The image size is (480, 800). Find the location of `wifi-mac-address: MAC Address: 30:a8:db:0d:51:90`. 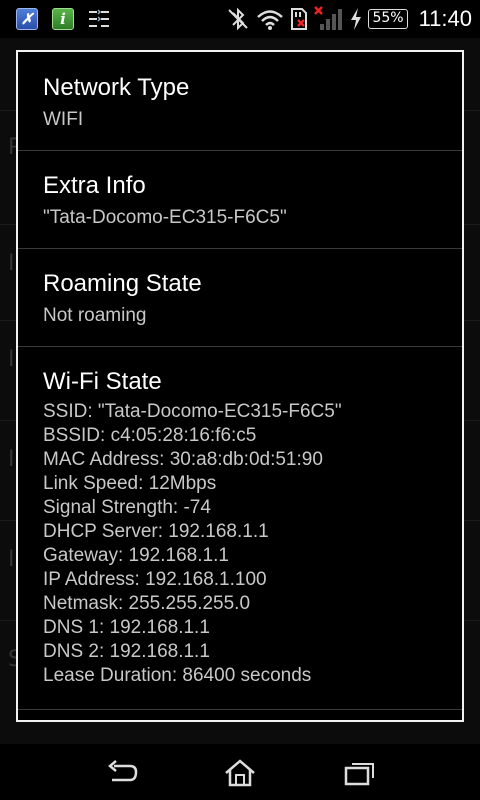

wifi-mac-address: MAC Address: 30:a8:db:0d:51:90 is located at coordinates (183, 459).